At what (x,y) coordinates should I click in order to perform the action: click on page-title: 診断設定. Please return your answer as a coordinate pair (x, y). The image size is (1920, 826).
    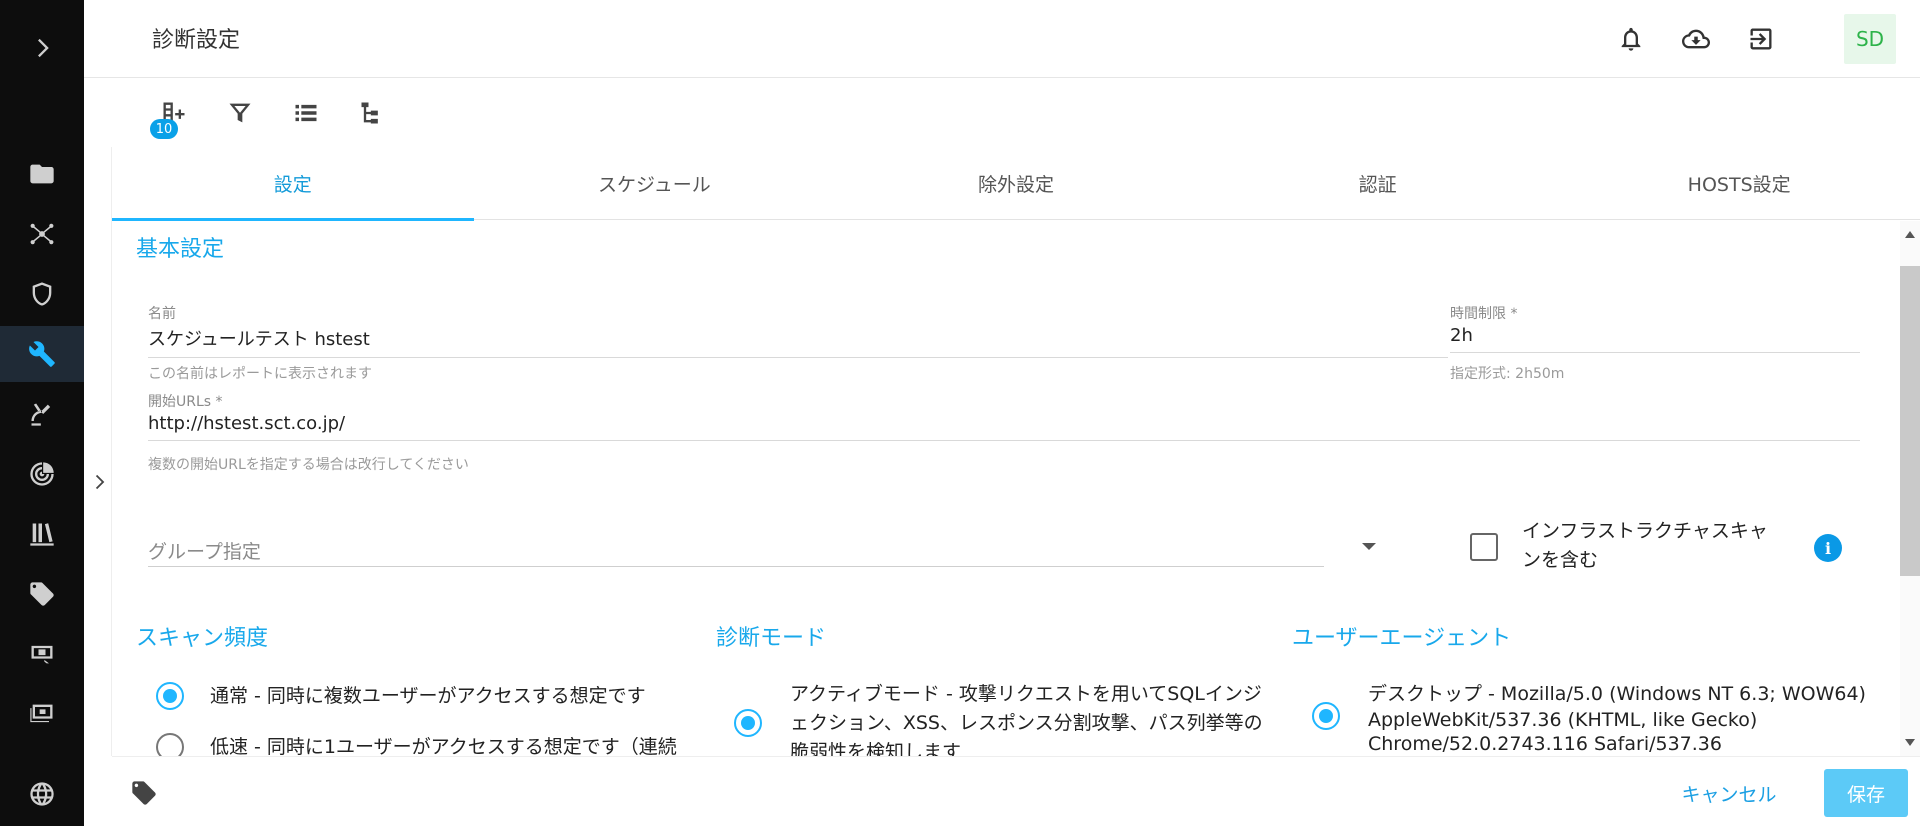
    Looking at the image, I should click on (196, 40).